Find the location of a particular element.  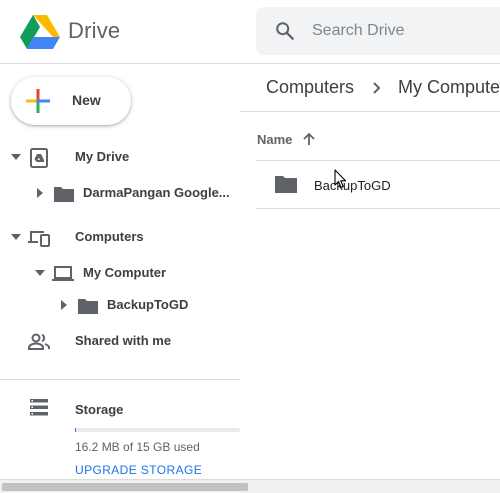

laptop-icon is located at coordinates (63, 273).